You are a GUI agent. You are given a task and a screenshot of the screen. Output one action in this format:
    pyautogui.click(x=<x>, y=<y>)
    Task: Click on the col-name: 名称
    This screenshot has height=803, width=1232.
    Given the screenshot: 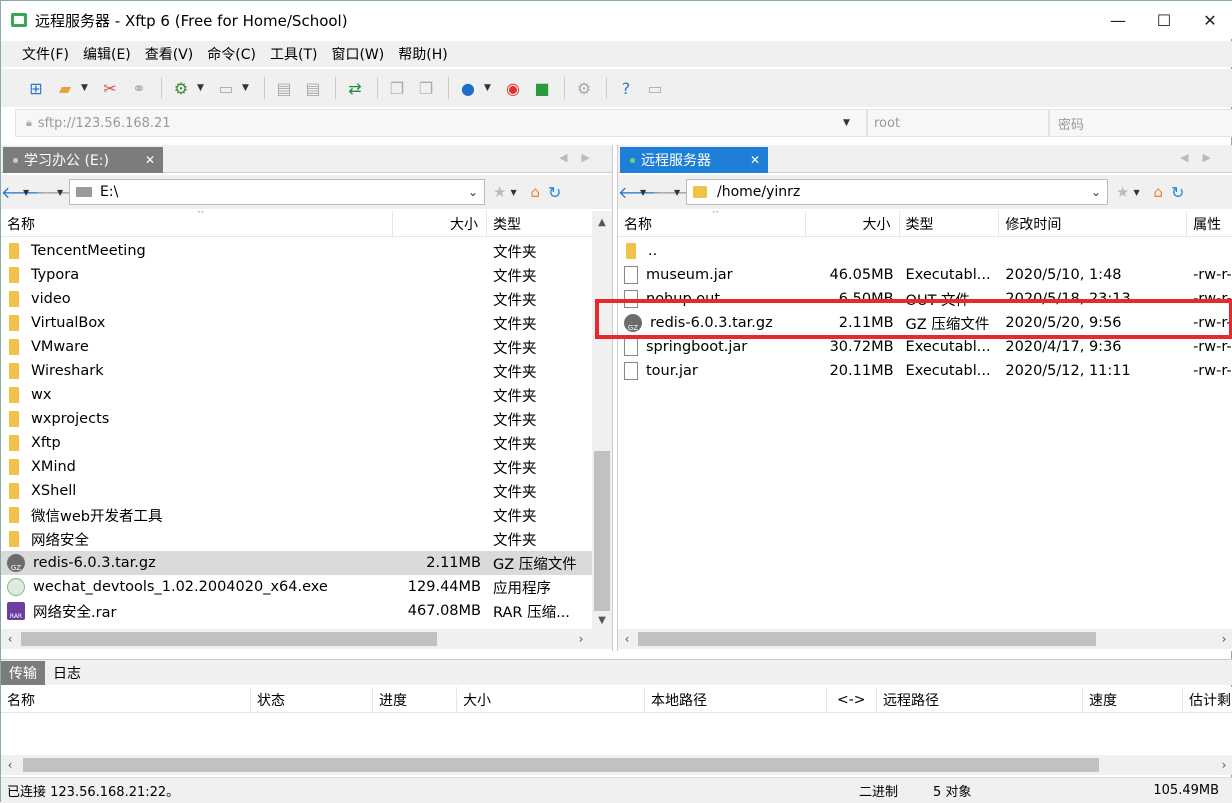 What is the action you would take?
    pyautogui.click(x=126, y=700)
    